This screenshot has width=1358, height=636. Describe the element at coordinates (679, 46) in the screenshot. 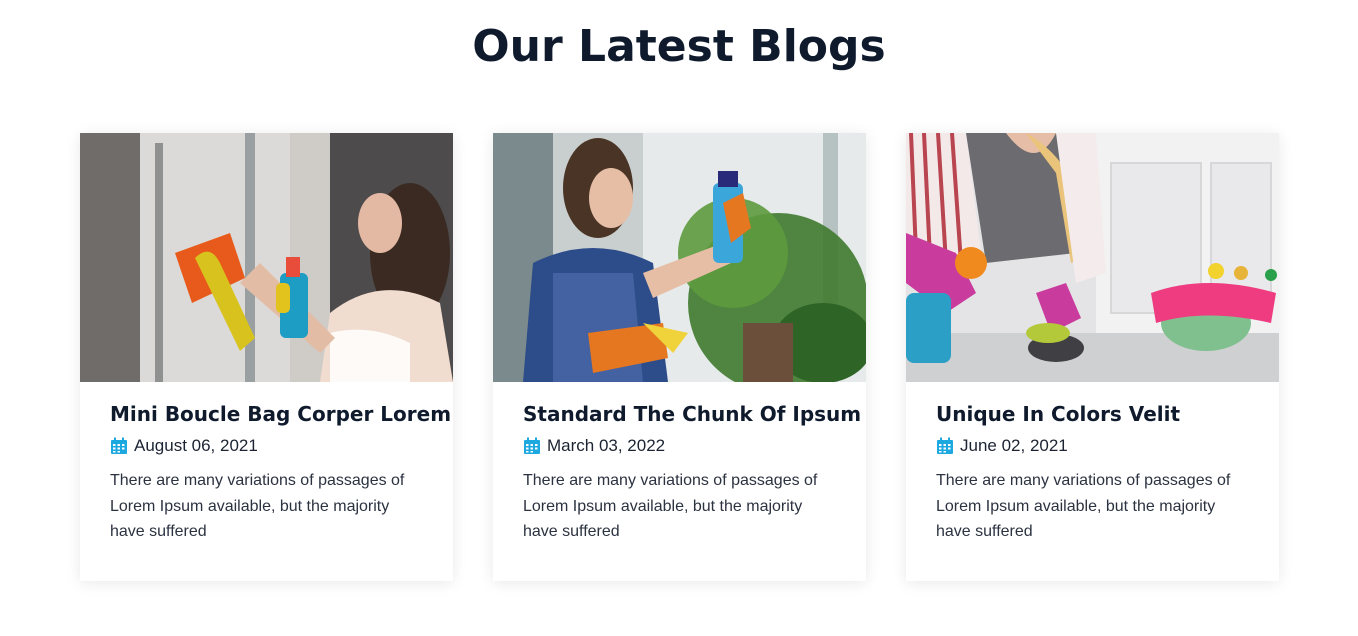

I see `section-title: Our Latest Blogs` at that location.